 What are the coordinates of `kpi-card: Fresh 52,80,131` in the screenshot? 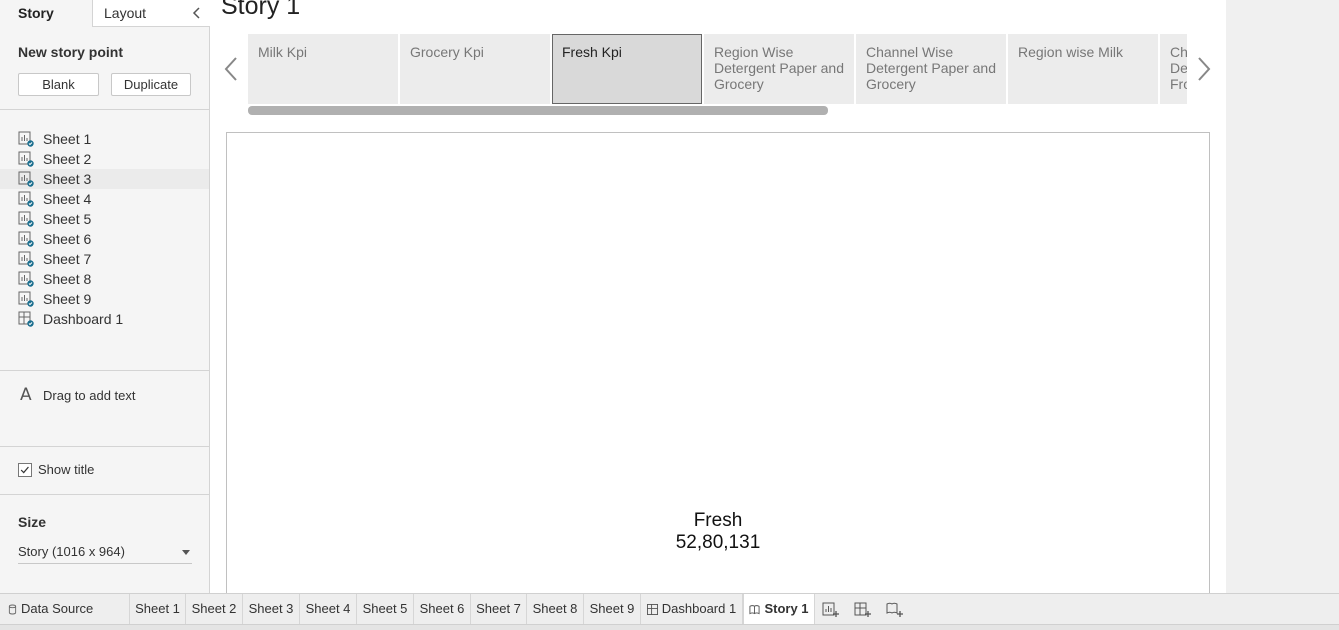 It's located at (718, 532).